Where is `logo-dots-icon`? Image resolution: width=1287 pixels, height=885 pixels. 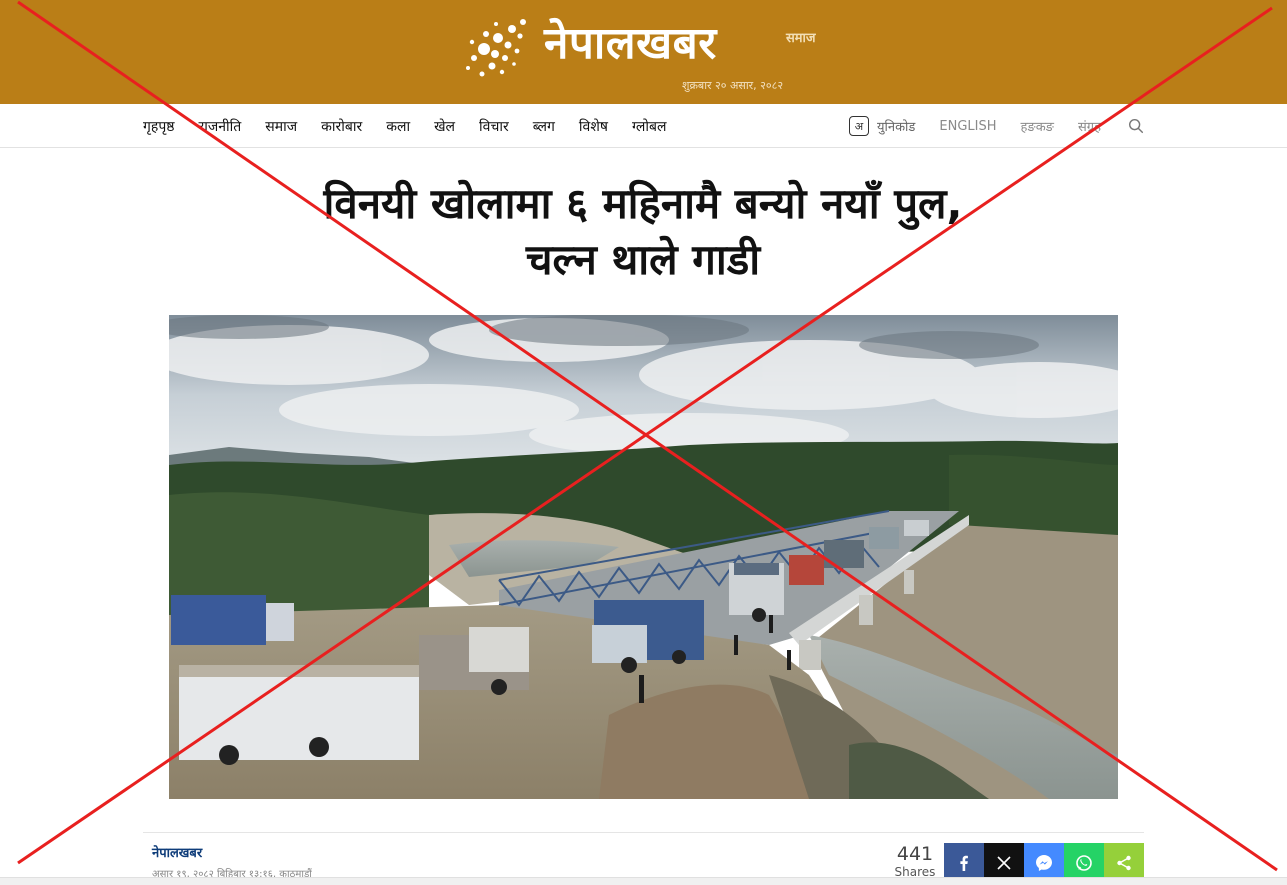
logo-dots-icon is located at coordinates (496, 48).